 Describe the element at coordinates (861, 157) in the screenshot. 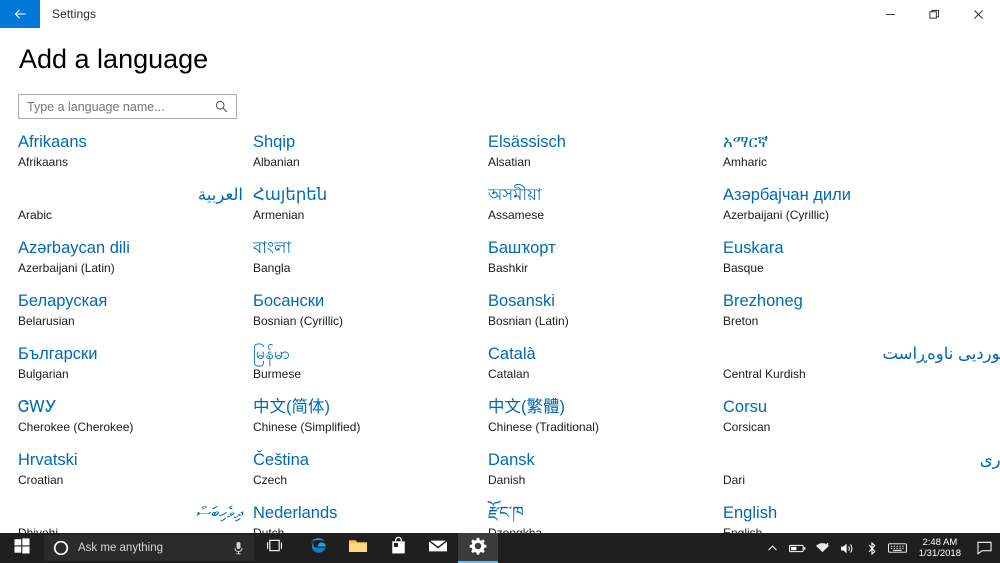

I see `language-item: አማርኛ Amharic` at that location.